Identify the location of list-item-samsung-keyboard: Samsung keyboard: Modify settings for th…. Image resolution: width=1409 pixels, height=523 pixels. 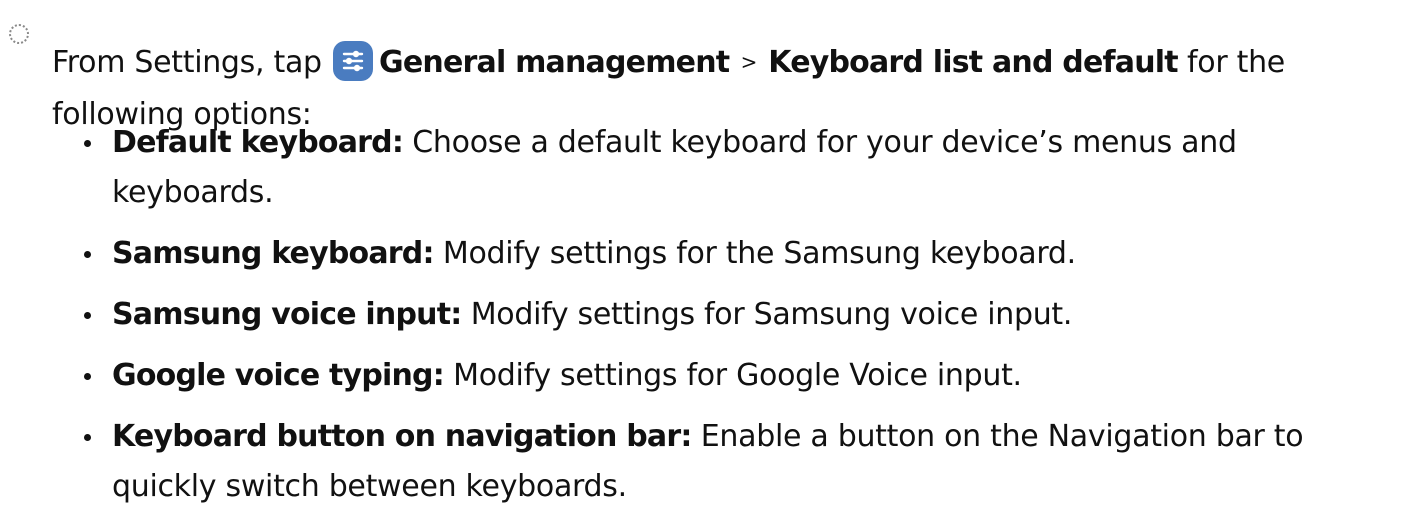
(739, 254).